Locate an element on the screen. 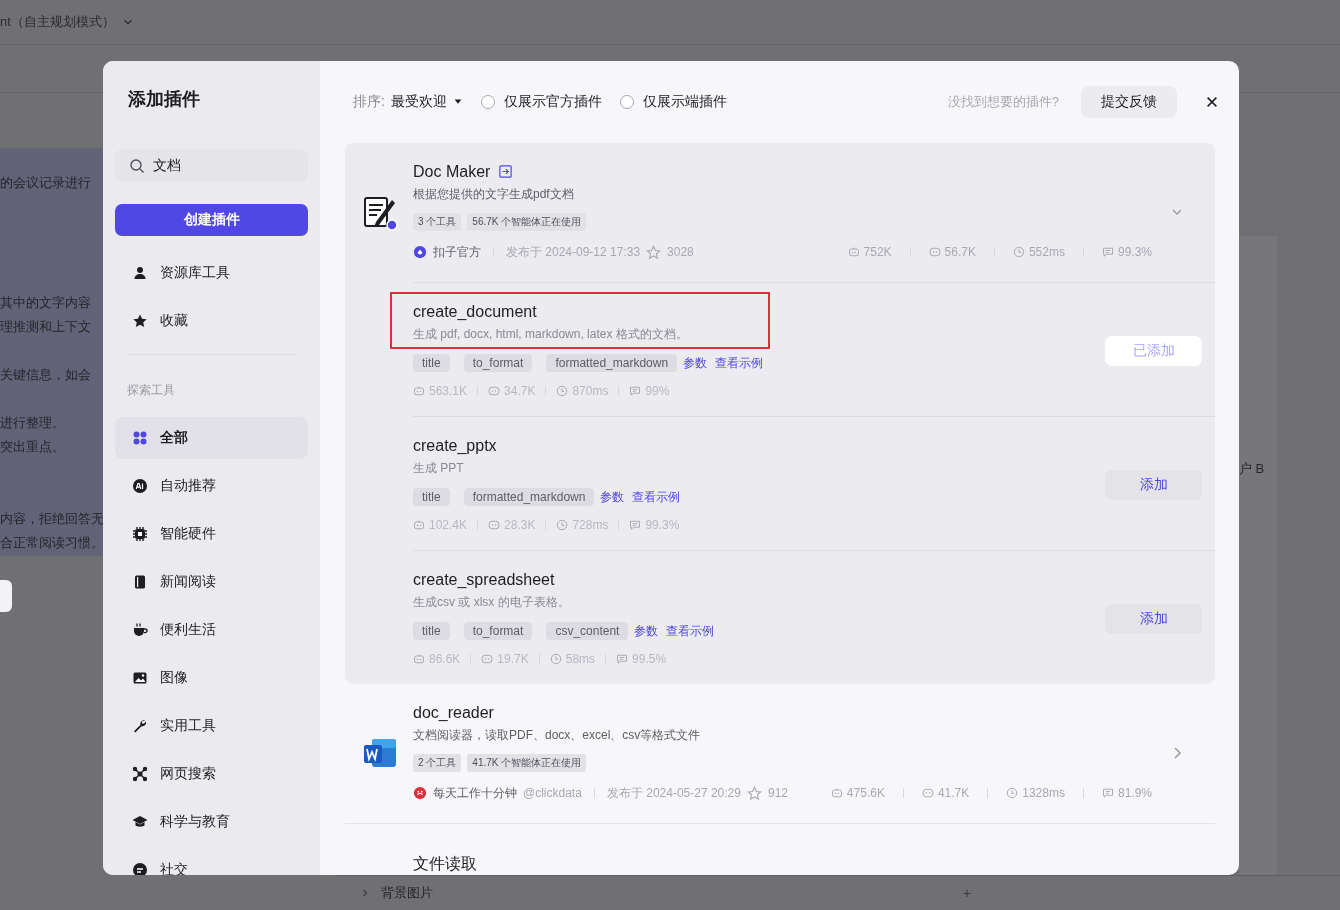  stat-value: 81.9% is located at coordinates (1134, 793).